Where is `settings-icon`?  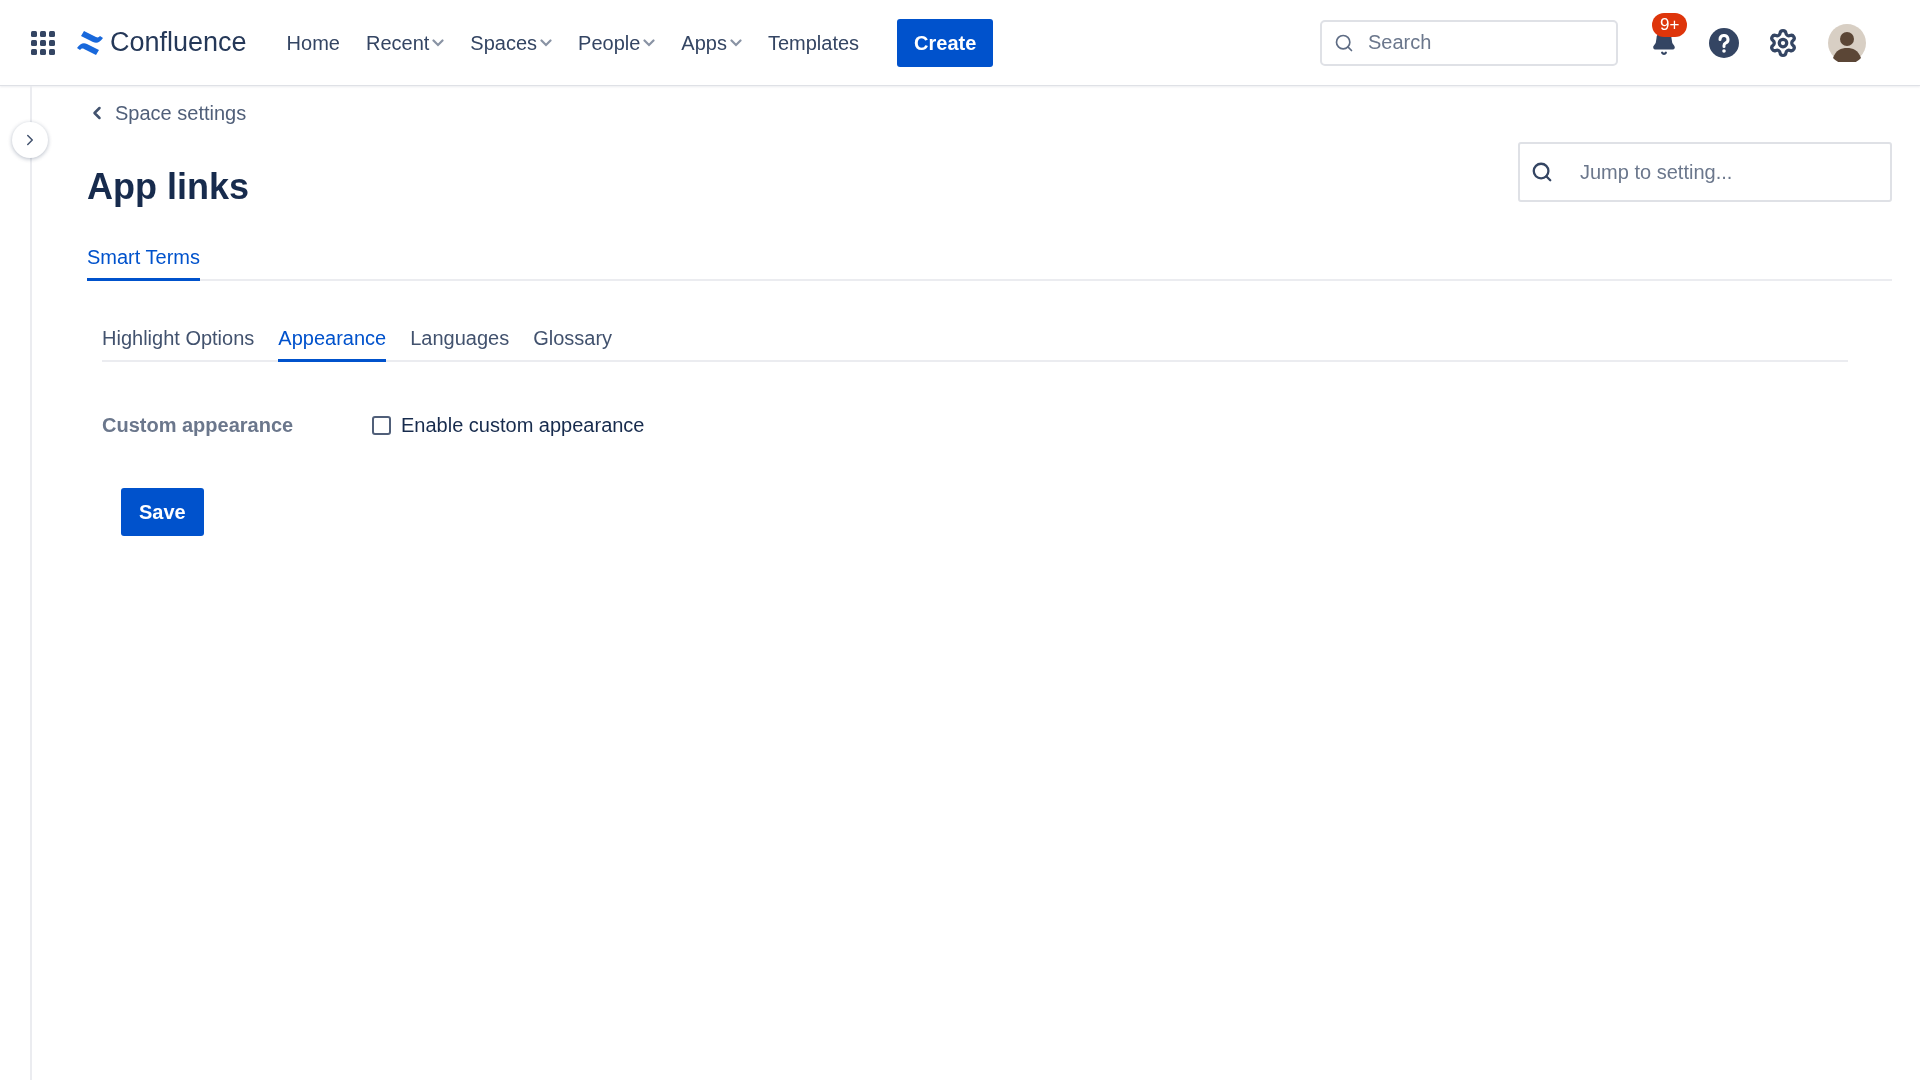 settings-icon is located at coordinates (1783, 42).